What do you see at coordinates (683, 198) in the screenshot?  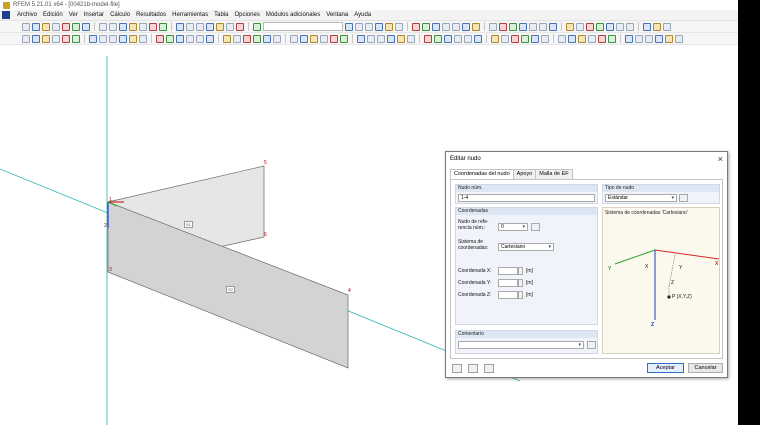 I see `edit-node-type-button` at bounding box center [683, 198].